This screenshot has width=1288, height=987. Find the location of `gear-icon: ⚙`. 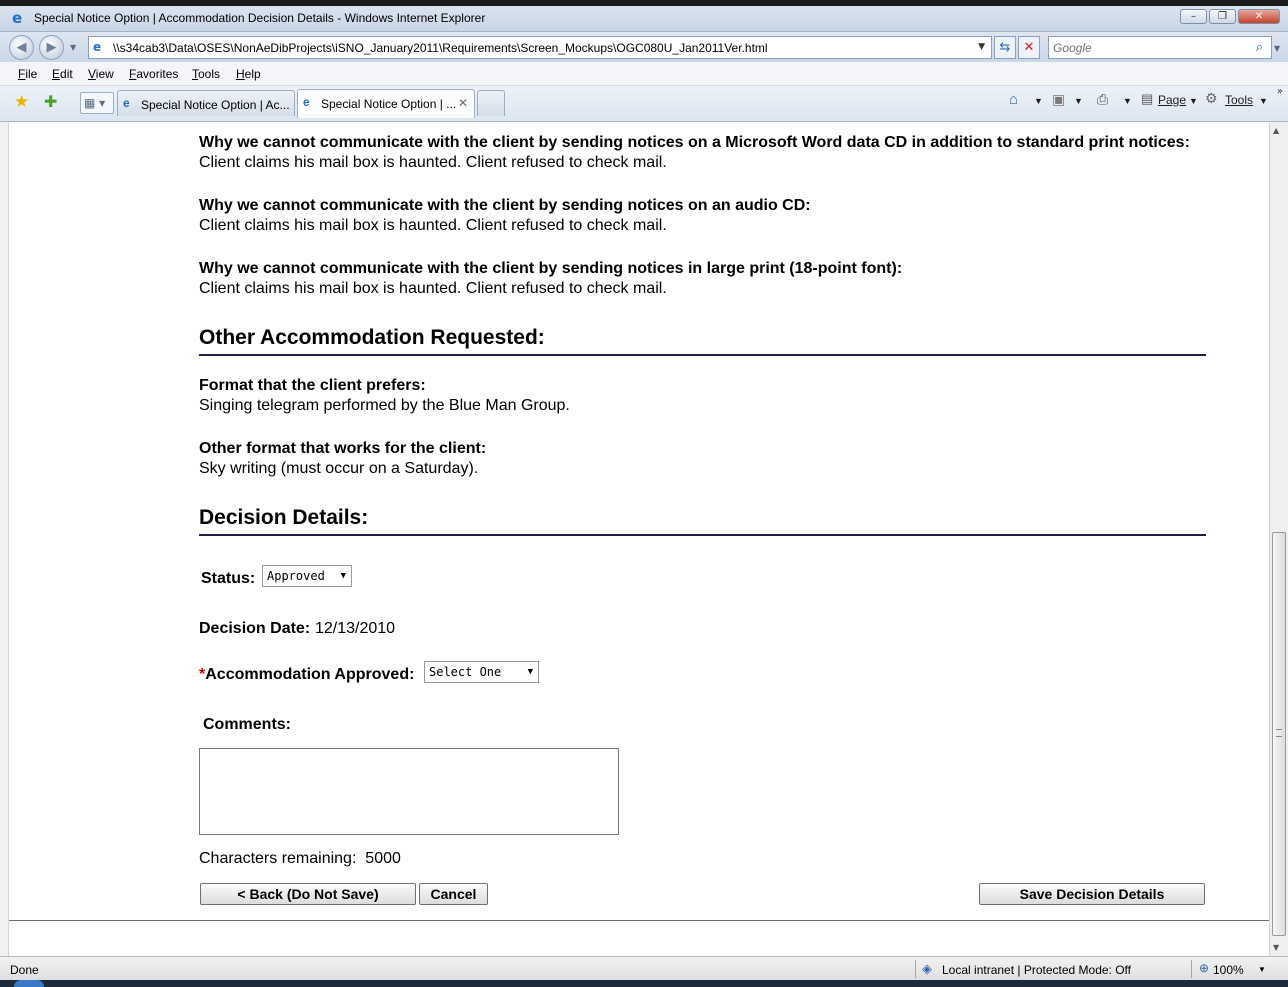

gear-icon: ⚙ is located at coordinates (1211, 98).